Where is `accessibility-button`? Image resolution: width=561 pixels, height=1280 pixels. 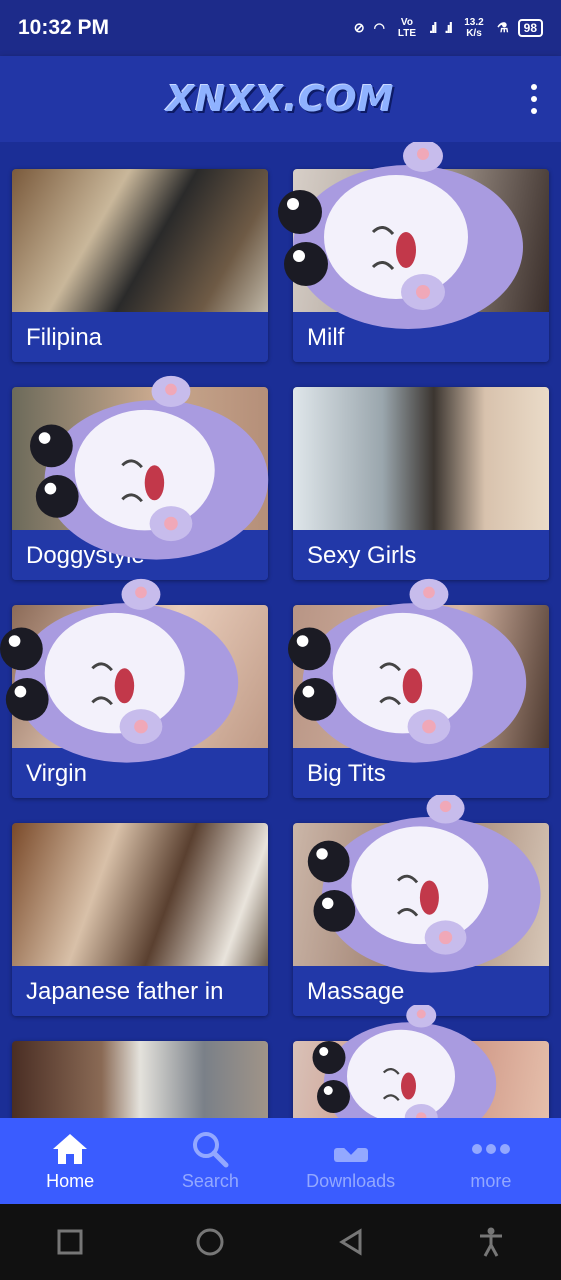 accessibility-button is located at coordinates (491, 1242).